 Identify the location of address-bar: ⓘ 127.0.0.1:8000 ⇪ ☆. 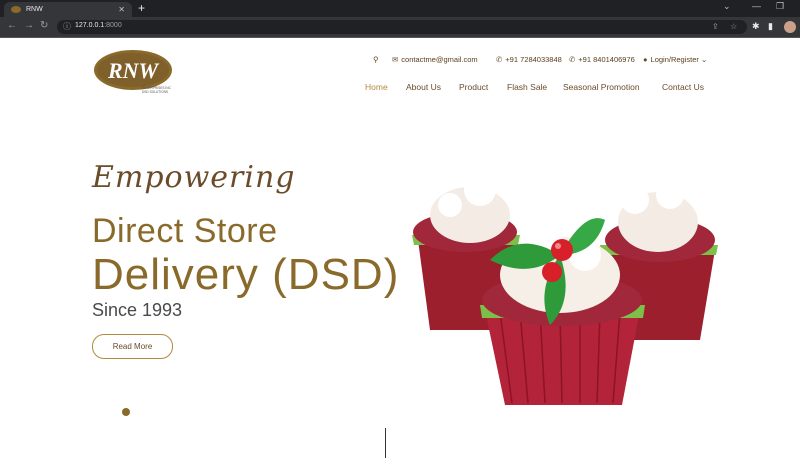
(402, 27).